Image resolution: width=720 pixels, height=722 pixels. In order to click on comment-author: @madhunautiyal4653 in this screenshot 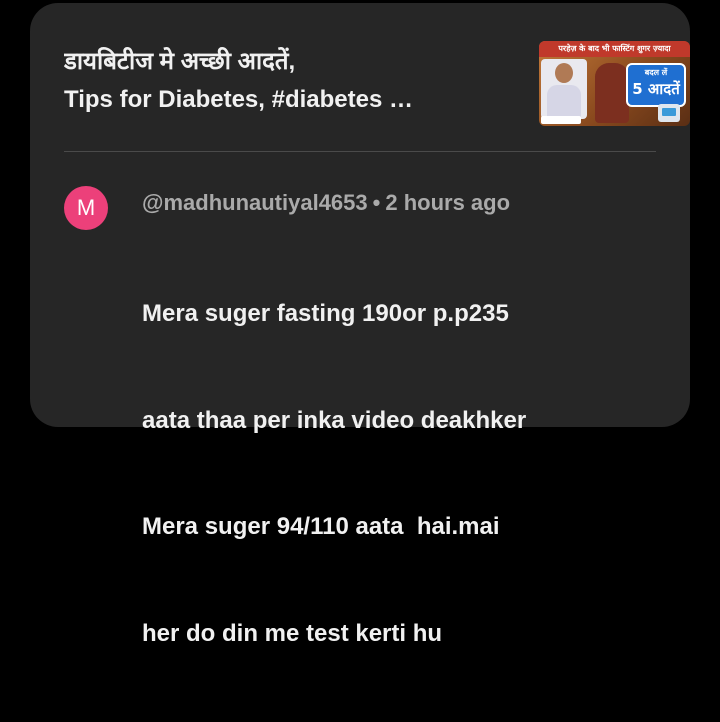, I will do `click(255, 202)`.